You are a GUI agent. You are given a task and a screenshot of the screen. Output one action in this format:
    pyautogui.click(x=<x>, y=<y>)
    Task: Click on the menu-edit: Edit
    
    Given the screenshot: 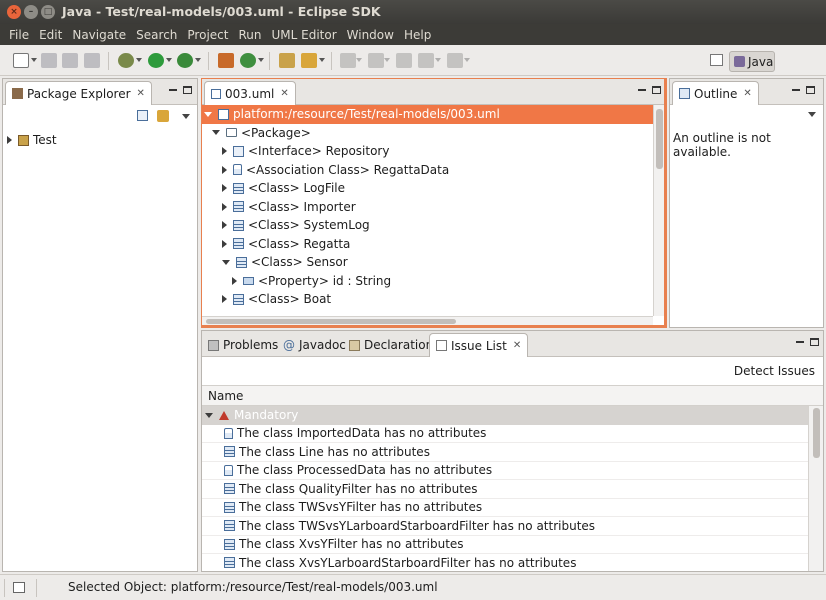 What is the action you would take?
    pyautogui.click(x=50, y=35)
    